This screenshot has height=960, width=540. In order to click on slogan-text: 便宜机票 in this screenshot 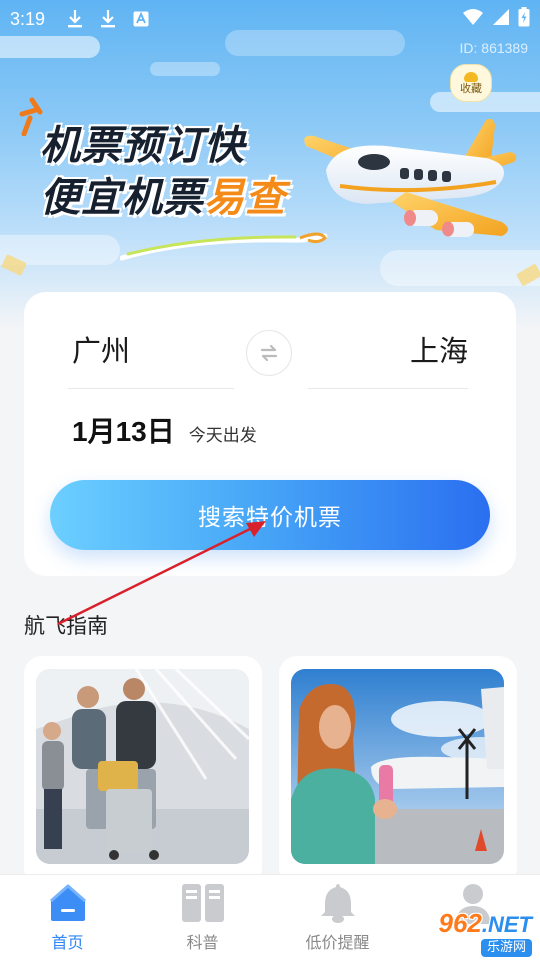, I will do `click(122, 198)`.